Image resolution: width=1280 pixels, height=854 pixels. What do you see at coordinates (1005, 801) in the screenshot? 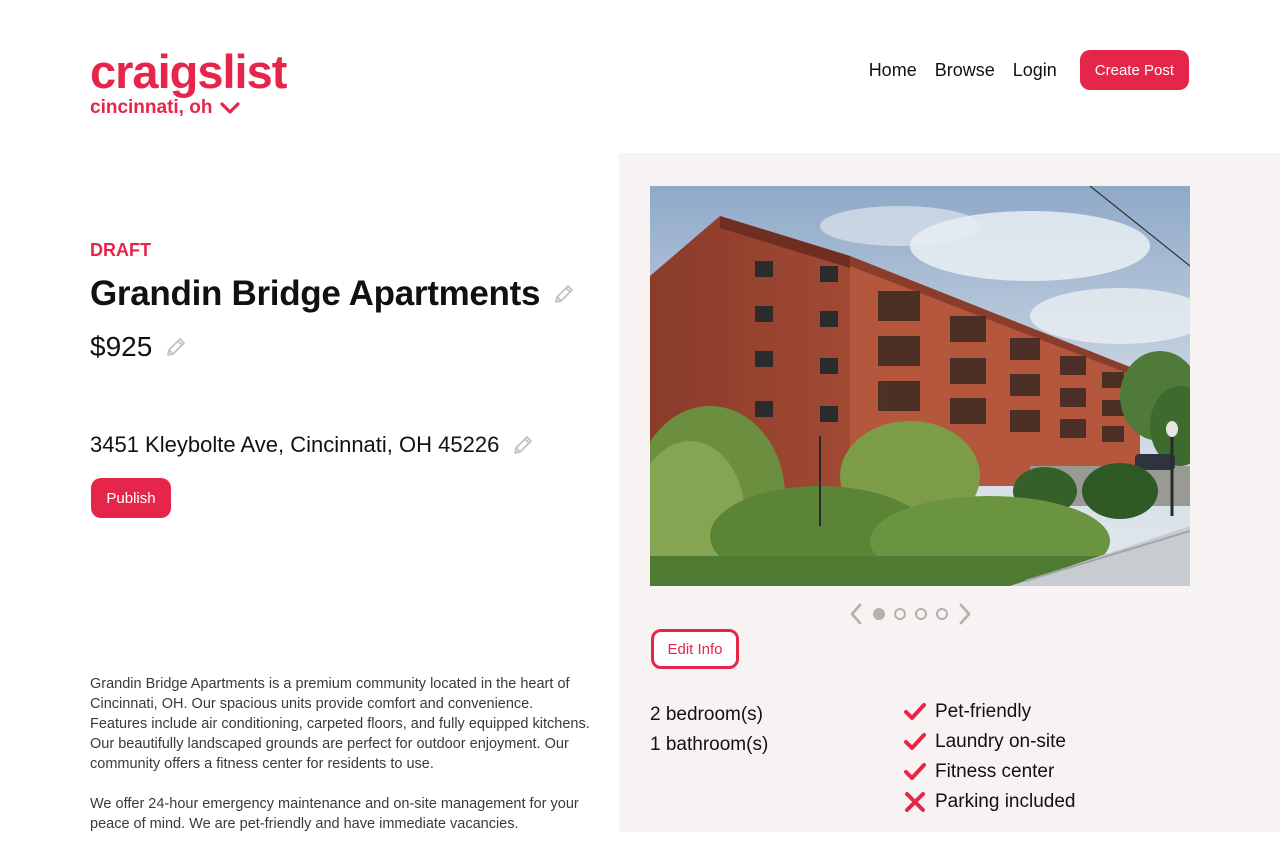
I see `amenity-label: Parking included` at bounding box center [1005, 801].